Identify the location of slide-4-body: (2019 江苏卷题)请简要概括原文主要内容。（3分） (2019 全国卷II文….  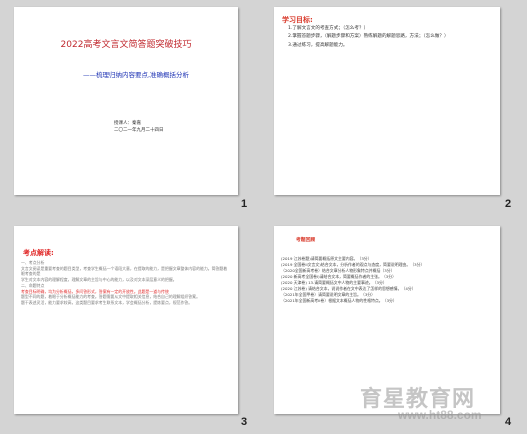
(388, 280).